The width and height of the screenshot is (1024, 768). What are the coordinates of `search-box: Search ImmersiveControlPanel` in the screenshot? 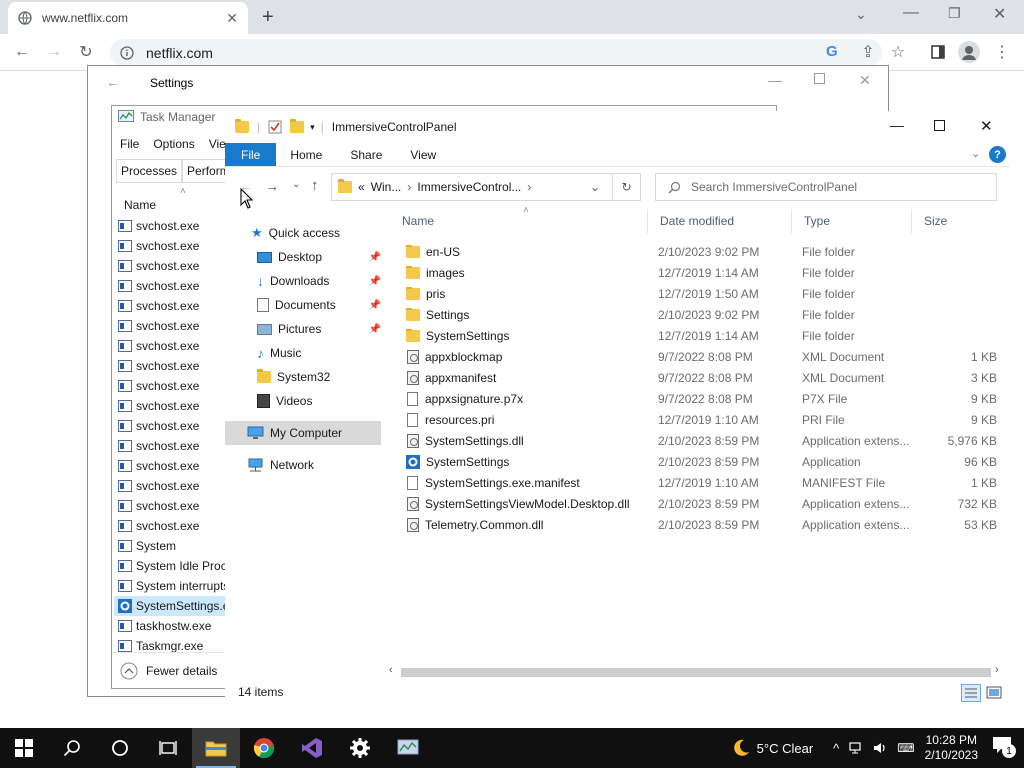 It's located at (826, 187).